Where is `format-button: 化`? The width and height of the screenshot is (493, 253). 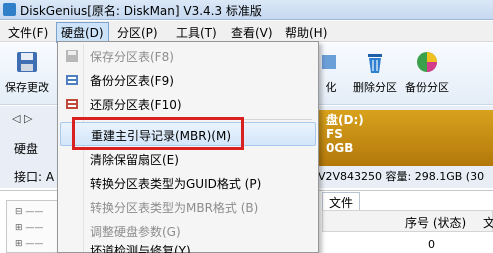 format-button: 化 is located at coordinates (331, 74).